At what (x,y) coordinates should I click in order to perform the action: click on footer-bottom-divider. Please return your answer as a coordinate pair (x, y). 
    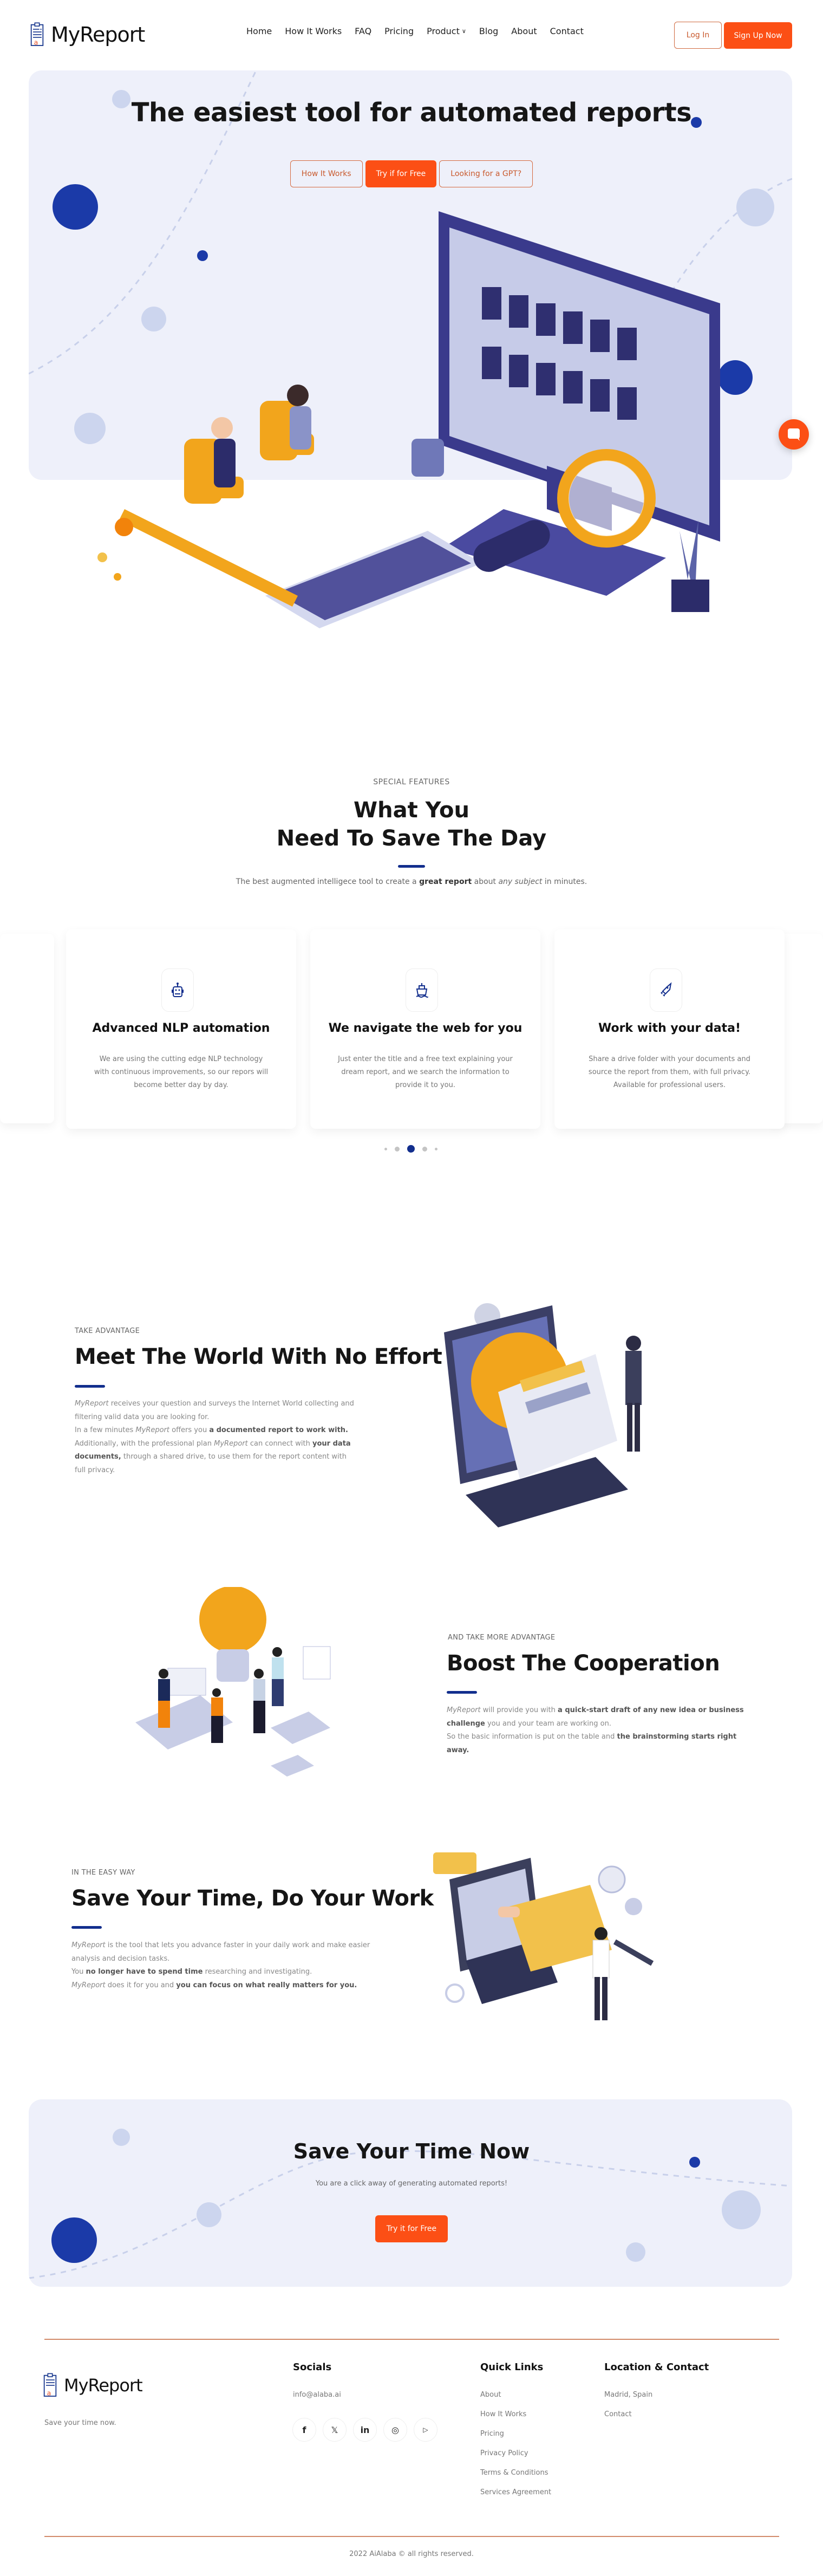
    Looking at the image, I should click on (412, 2536).